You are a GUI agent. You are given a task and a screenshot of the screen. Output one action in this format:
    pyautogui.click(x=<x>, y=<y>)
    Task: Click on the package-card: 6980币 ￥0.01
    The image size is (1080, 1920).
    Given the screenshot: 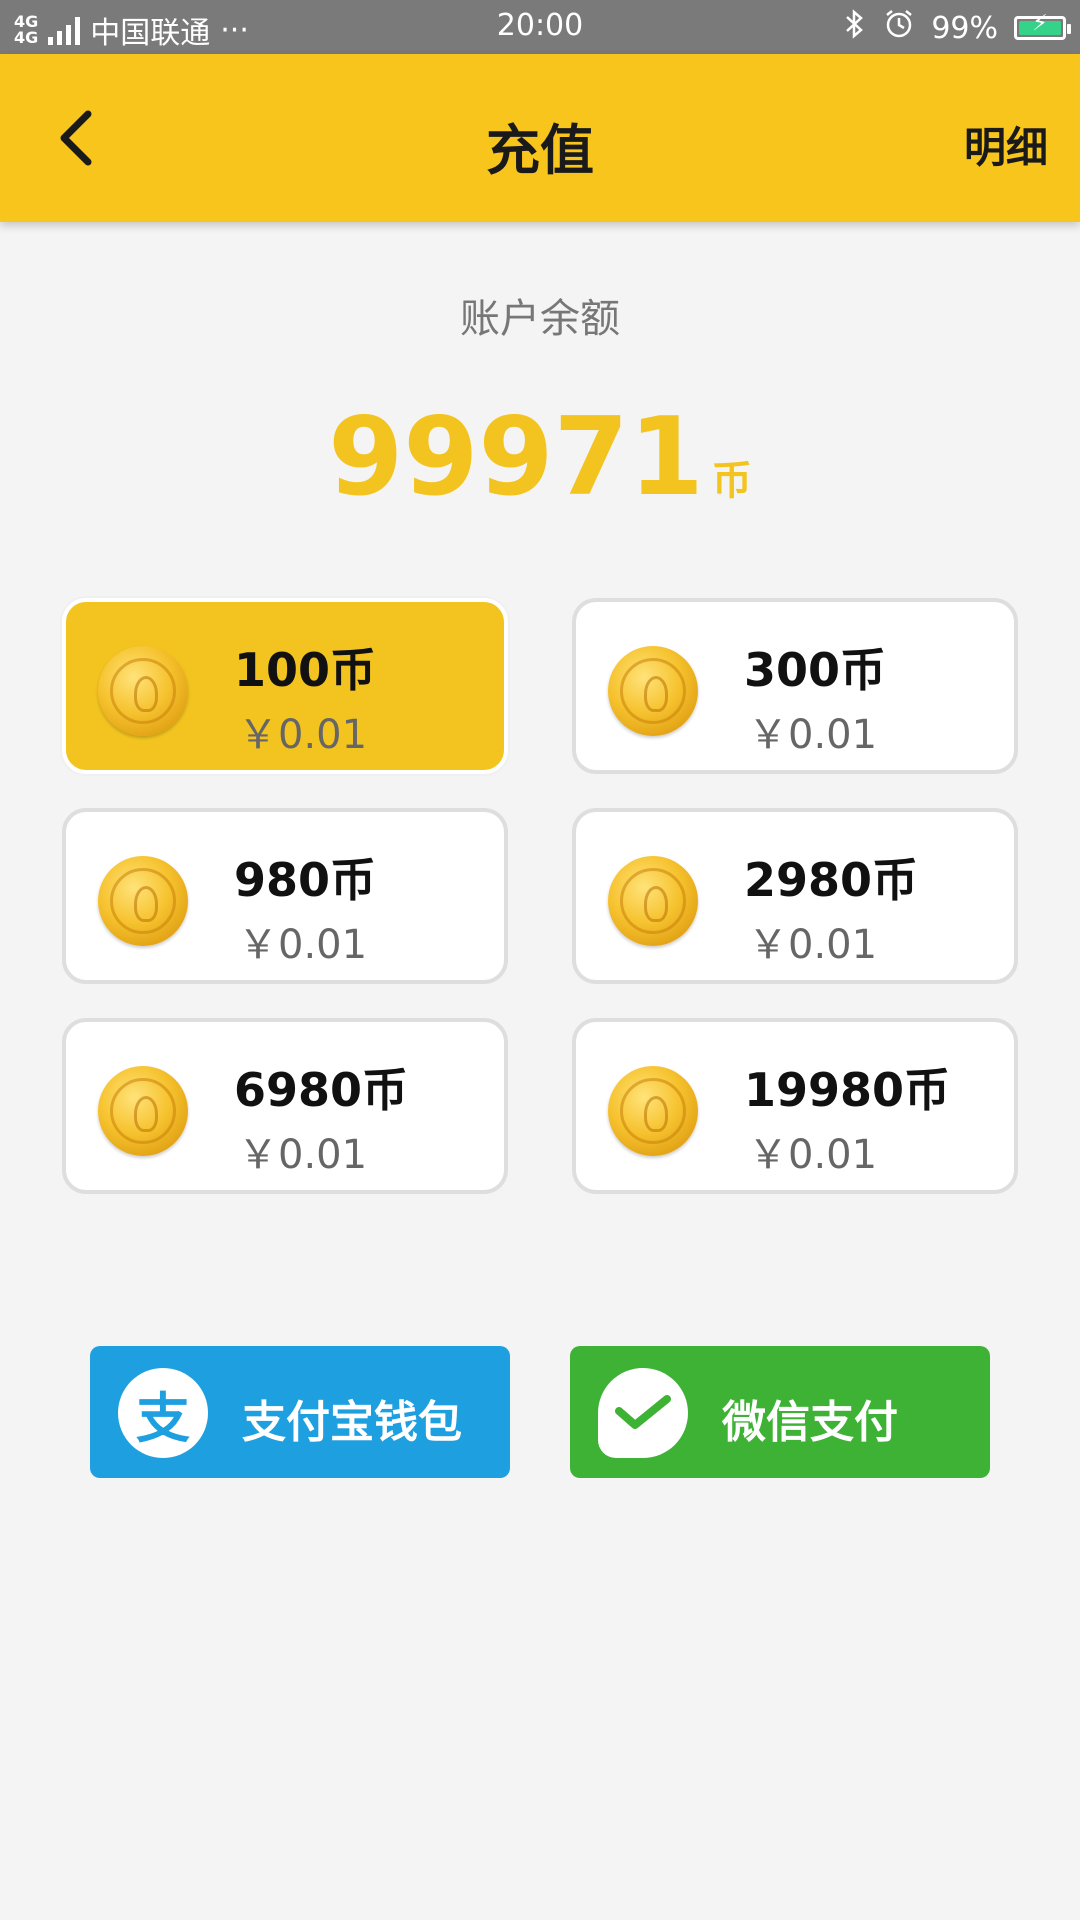 What is the action you would take?
    pyautogui.click(x=285, y=1106)
    